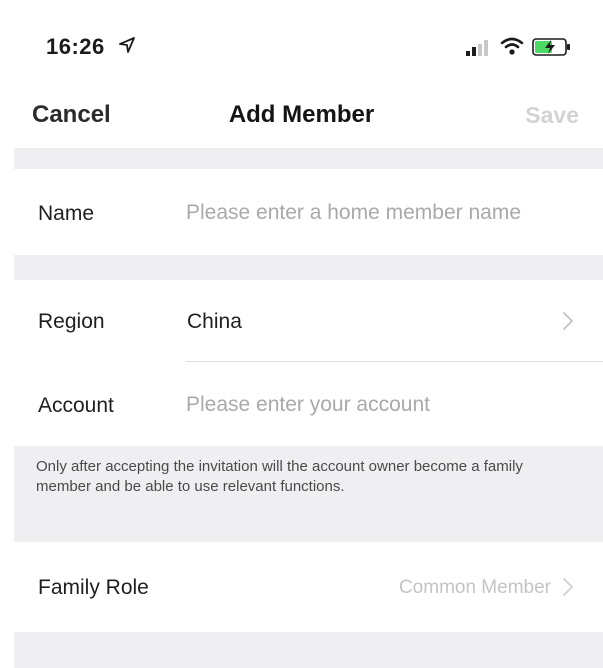  What do you see at coordinates (477, 48) in the screenshot?
I see `cellular-signal-icon` at bounding box center [477, 48].